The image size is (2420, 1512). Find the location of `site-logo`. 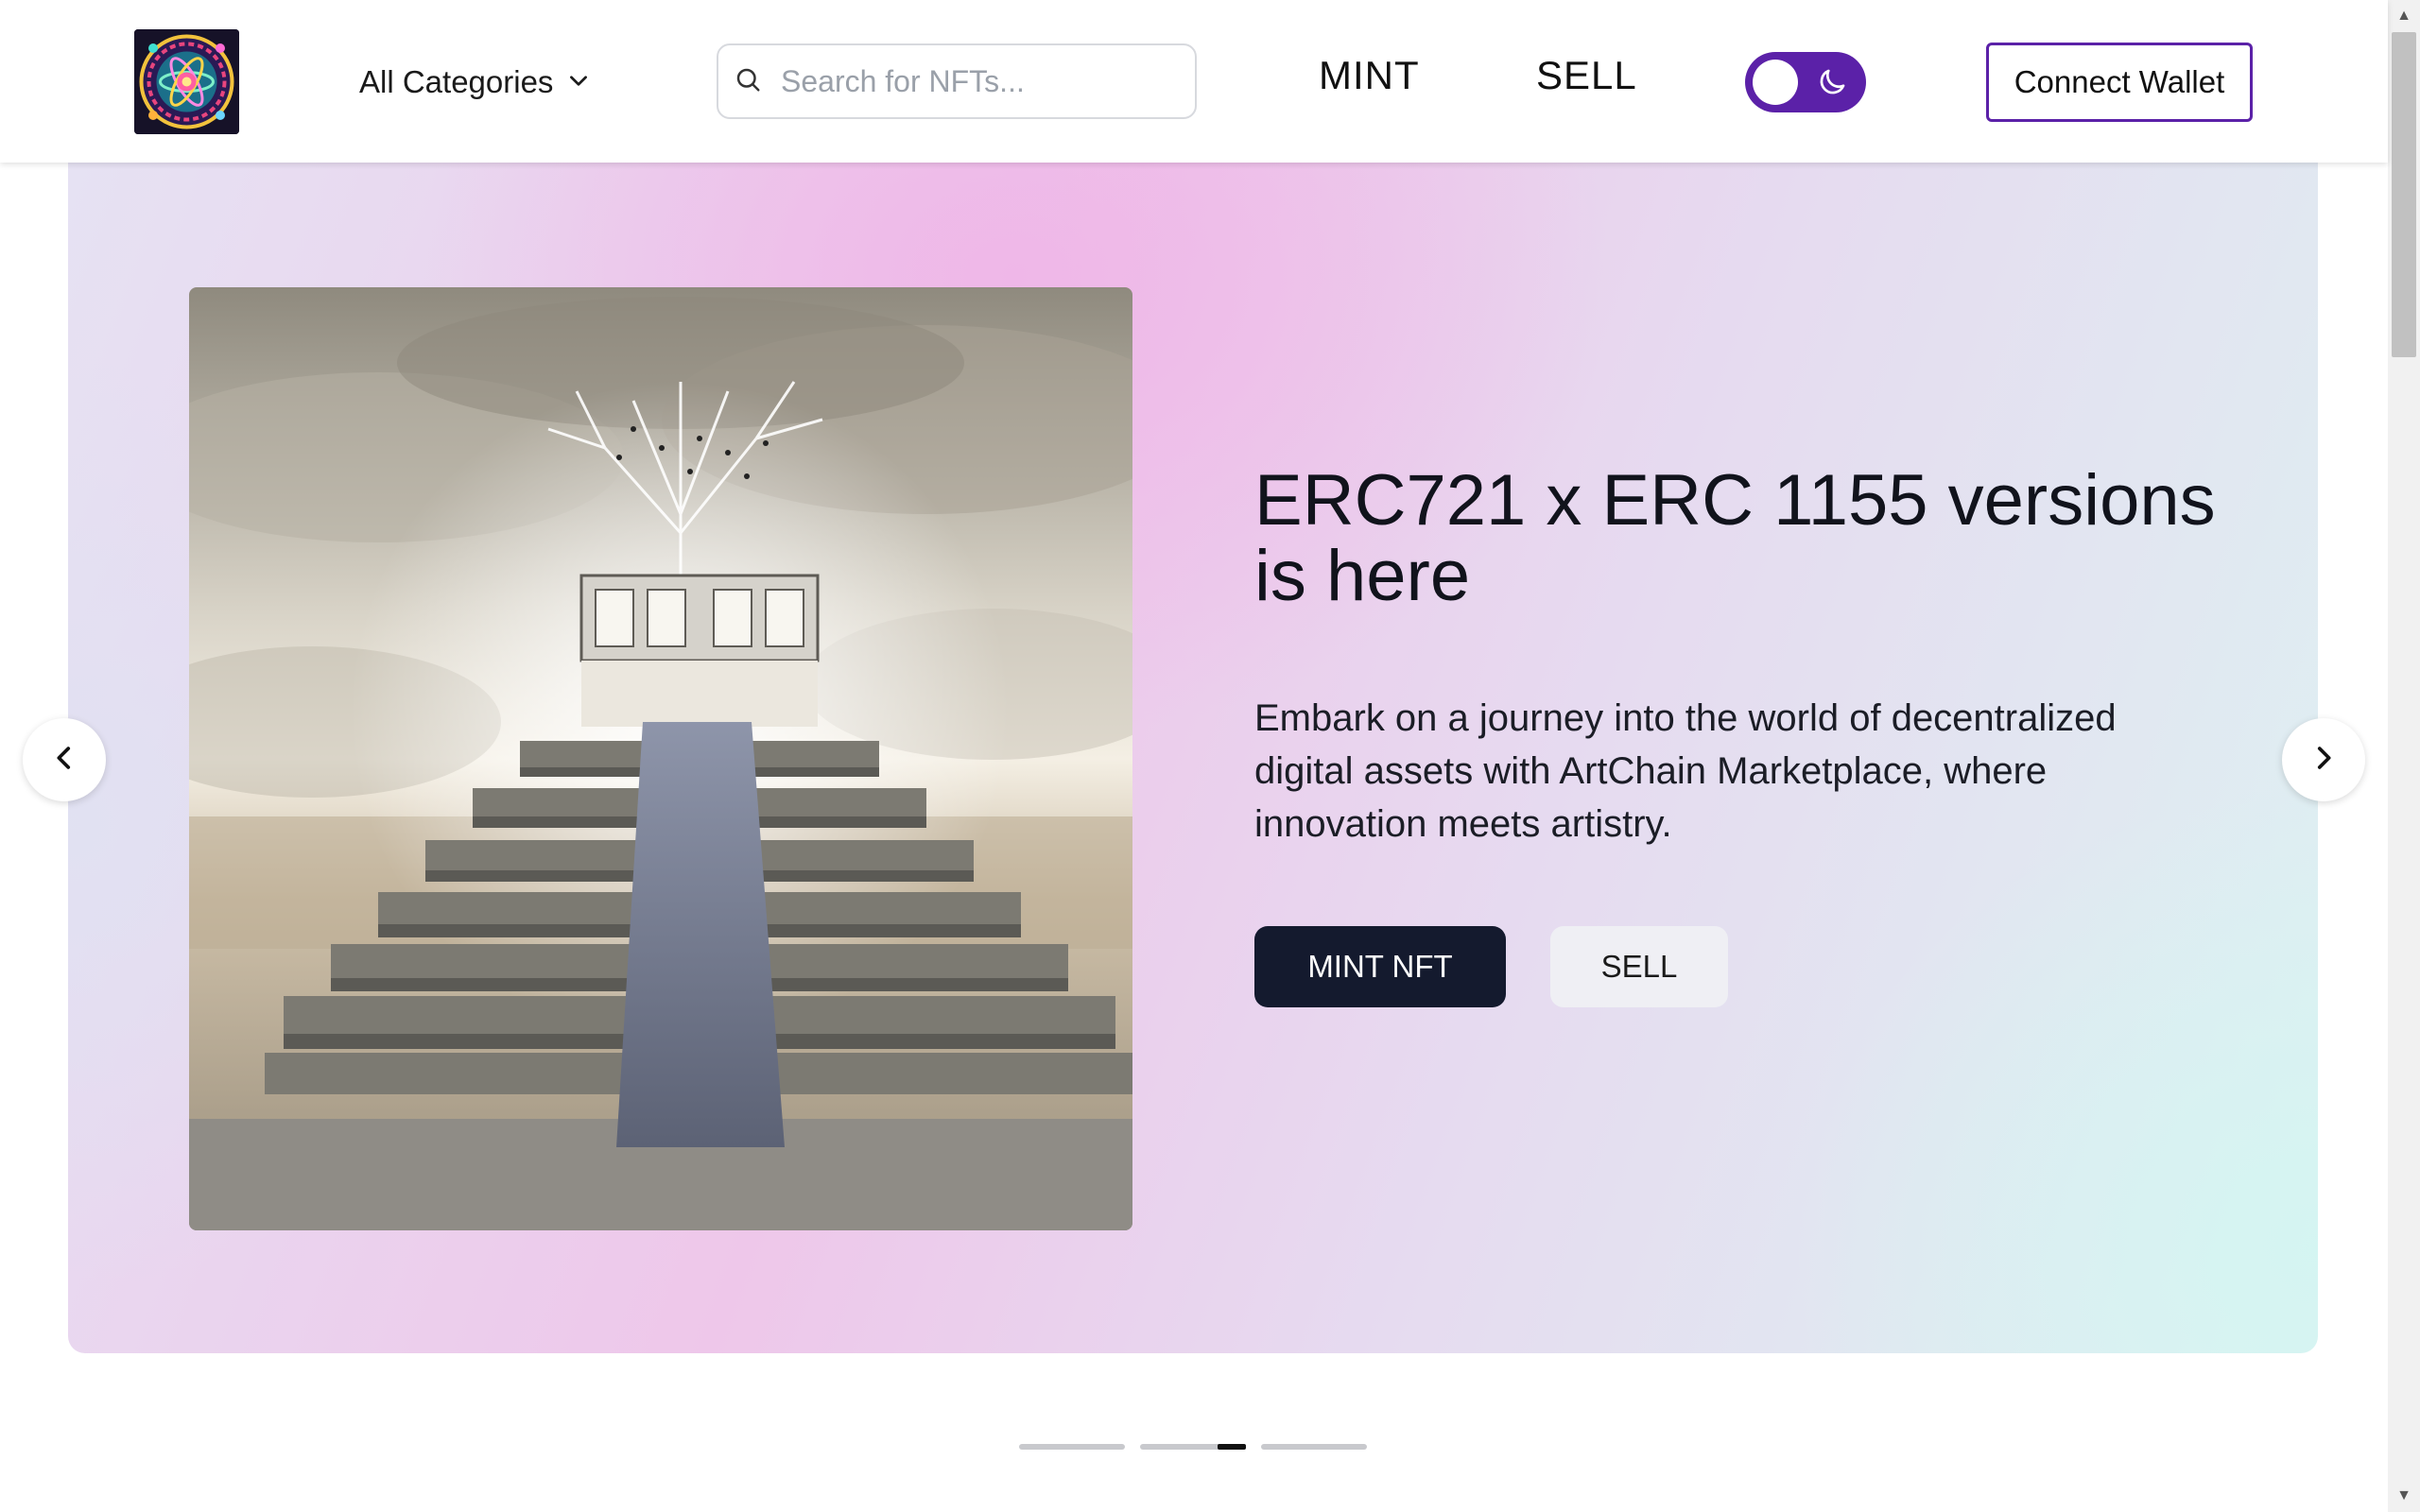

site-logo is located at coordinates (186, 81).